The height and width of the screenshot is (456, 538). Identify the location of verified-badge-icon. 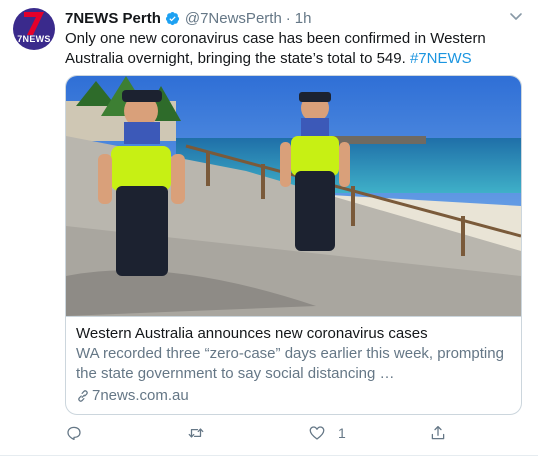
(172, 18).